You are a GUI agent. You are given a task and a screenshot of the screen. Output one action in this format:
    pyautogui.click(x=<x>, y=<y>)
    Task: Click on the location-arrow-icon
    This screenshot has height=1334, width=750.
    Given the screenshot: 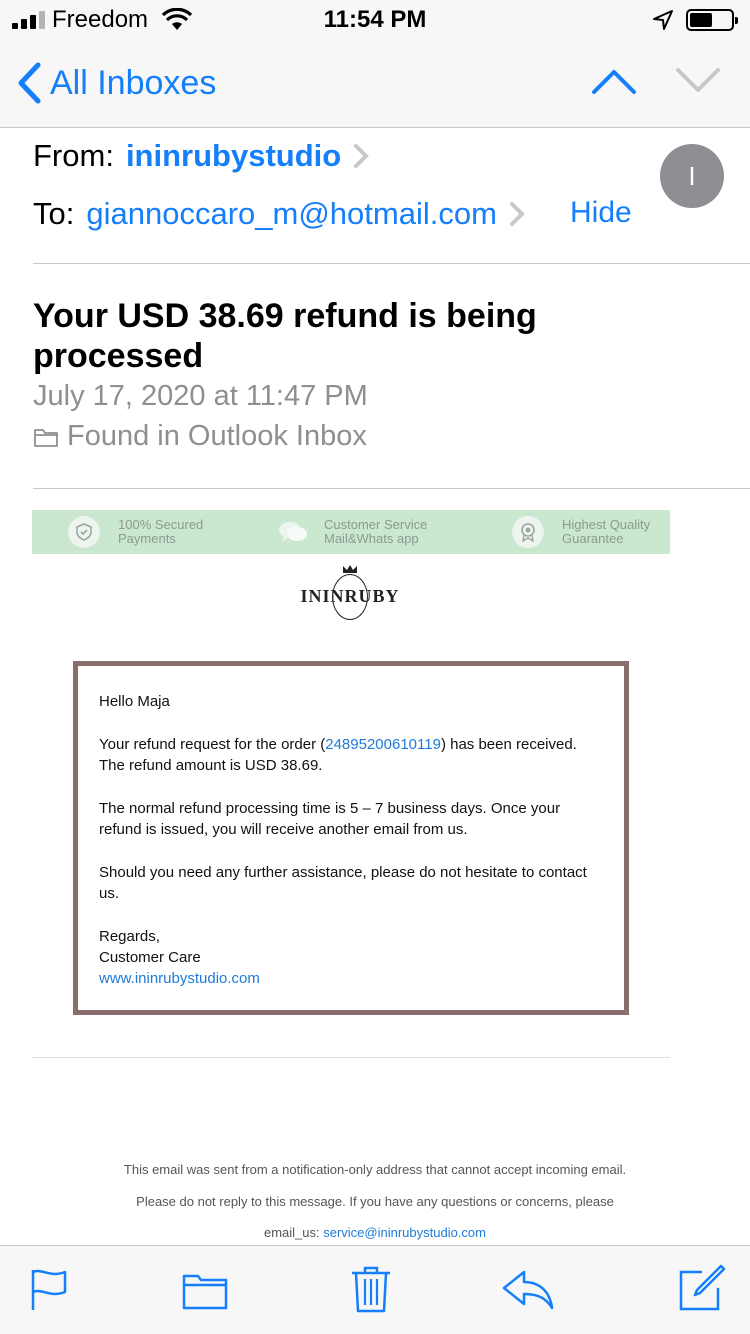 What is the action you would take?
    pyautogui.click(x=663, y=23)
    